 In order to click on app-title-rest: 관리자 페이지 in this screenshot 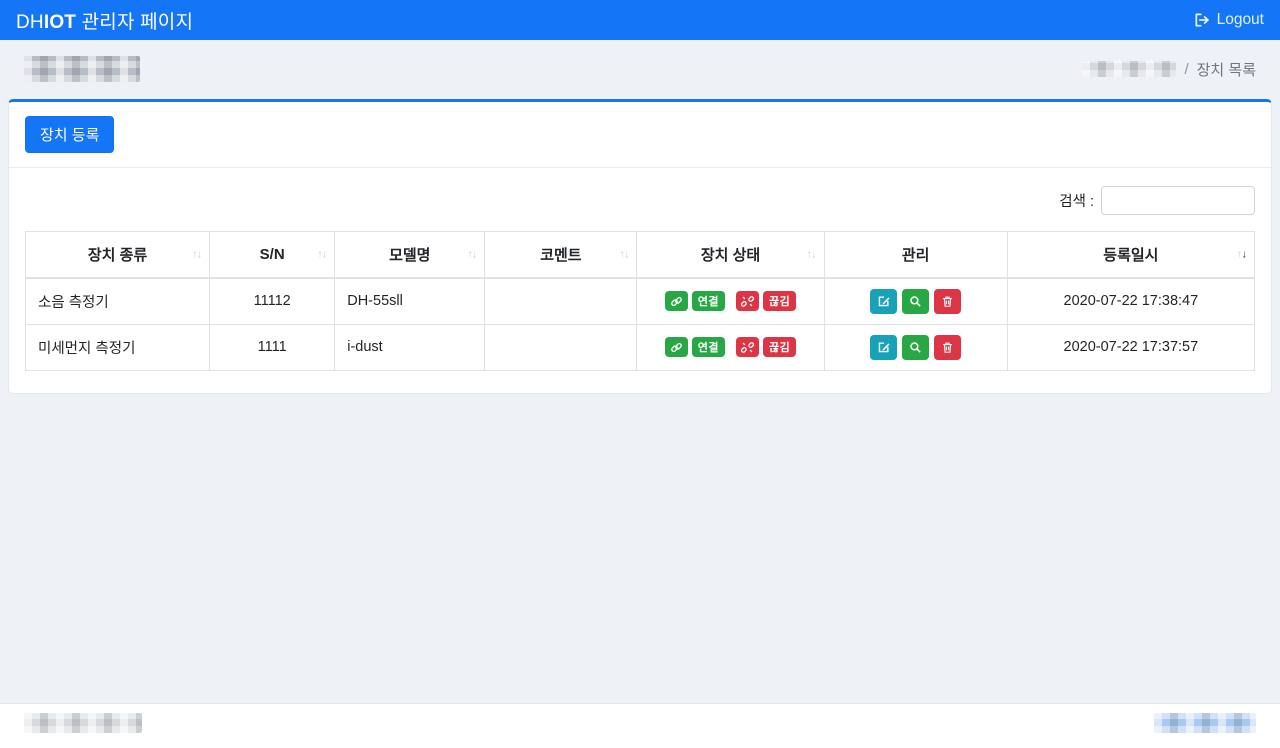, I will do `click(135, 22)`.